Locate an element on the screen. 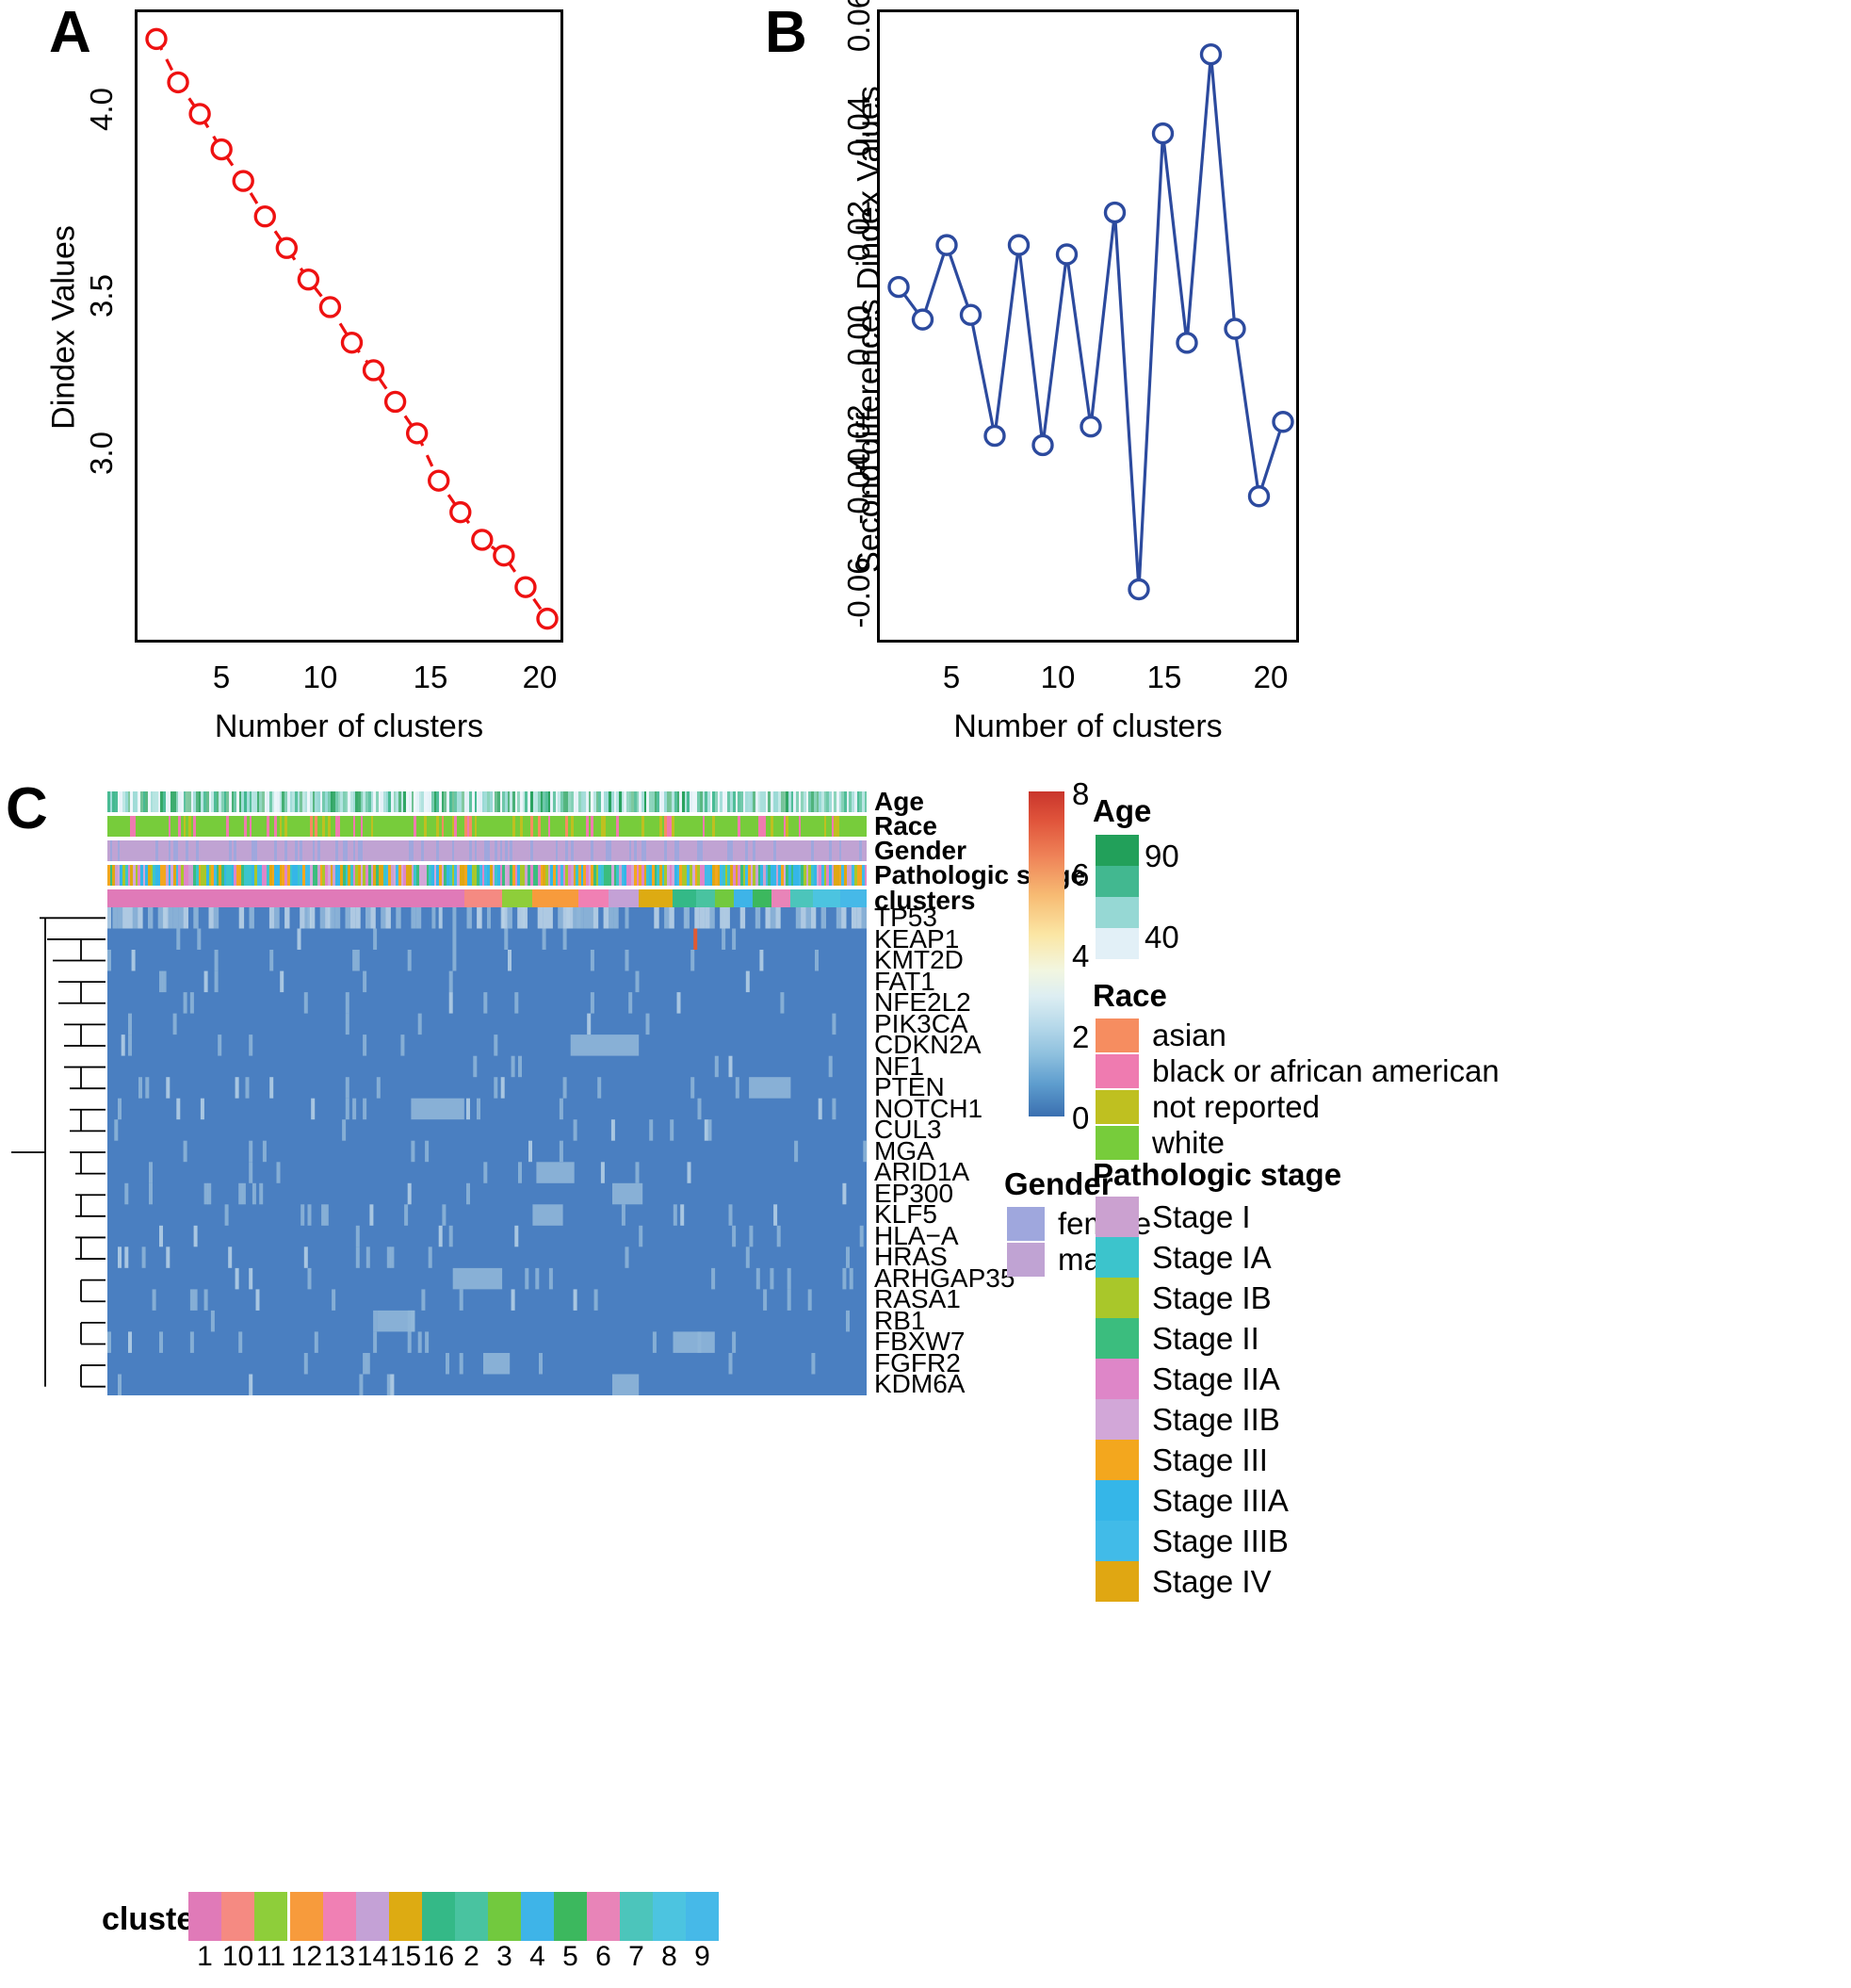 This screenshot has width=1851, height=1988. panel-a-xtick-15: 15 is located at coordinates (430, 677).